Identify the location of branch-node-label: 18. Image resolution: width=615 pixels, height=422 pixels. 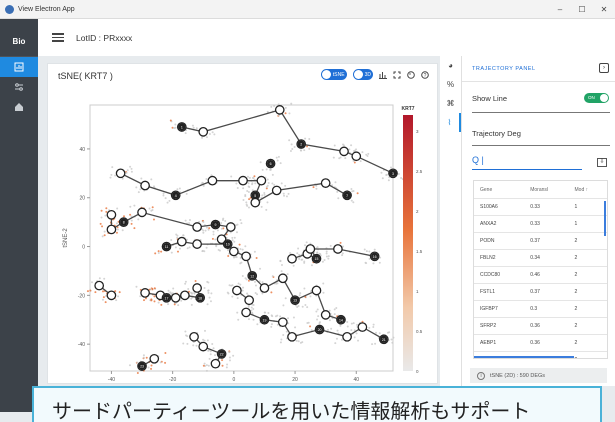
(200, 298).